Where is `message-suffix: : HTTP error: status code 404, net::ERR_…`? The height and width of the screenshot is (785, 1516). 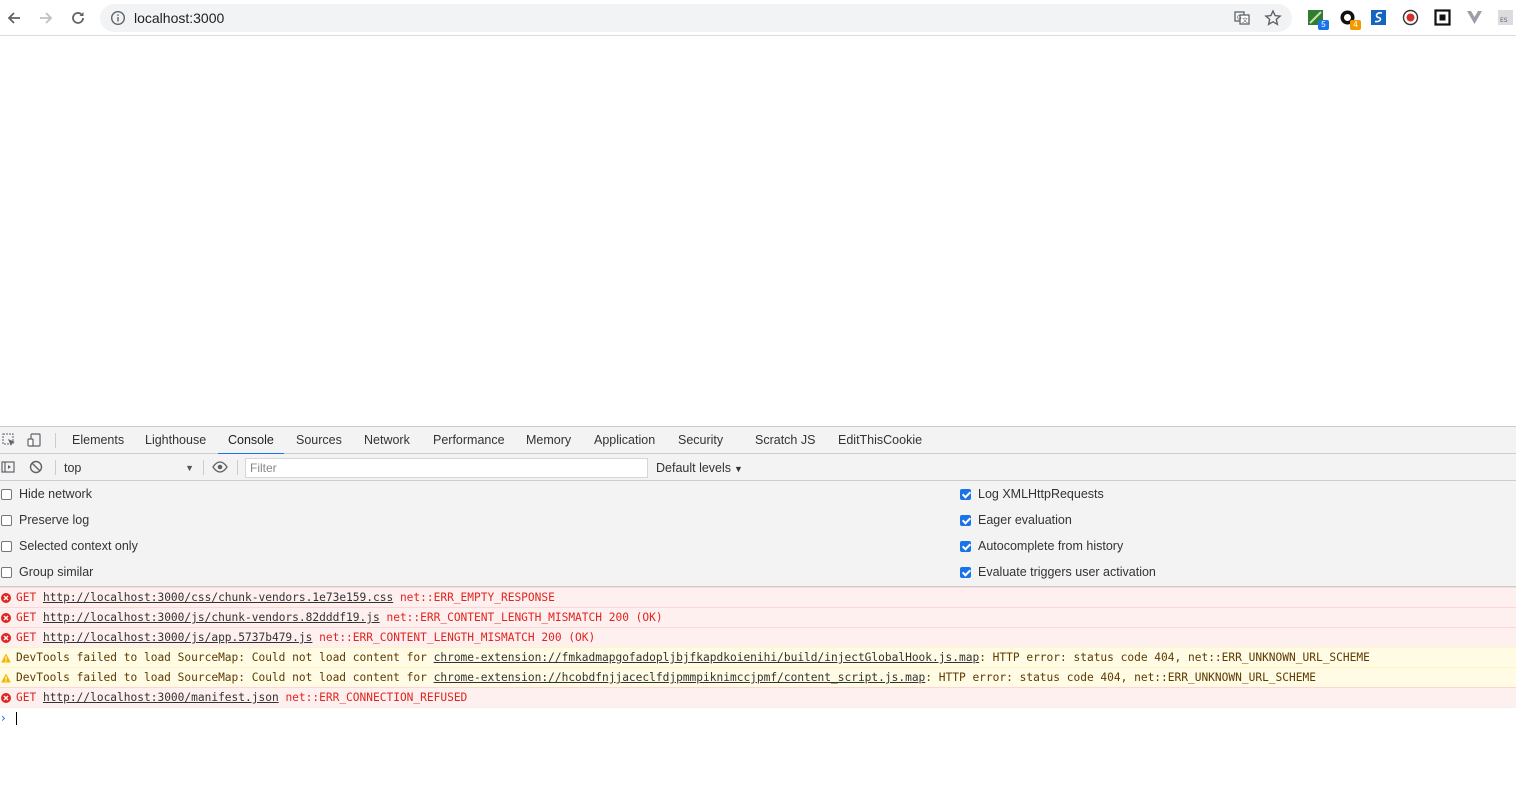 message-suffix: : HTTP error: status code 404, net::ERR_… is located at coordinates (1120, 677).